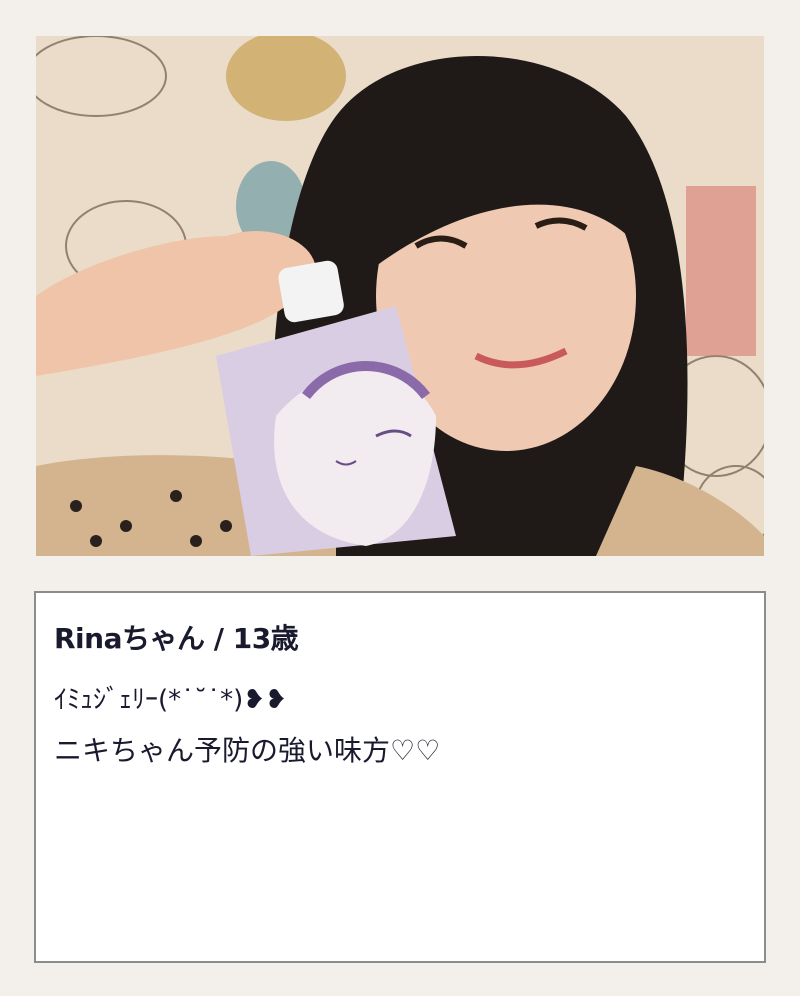 The image size is (800, 996). I want to click on product-description: ニキちゃん予防の強い味方♡♡, so click(247, 750).